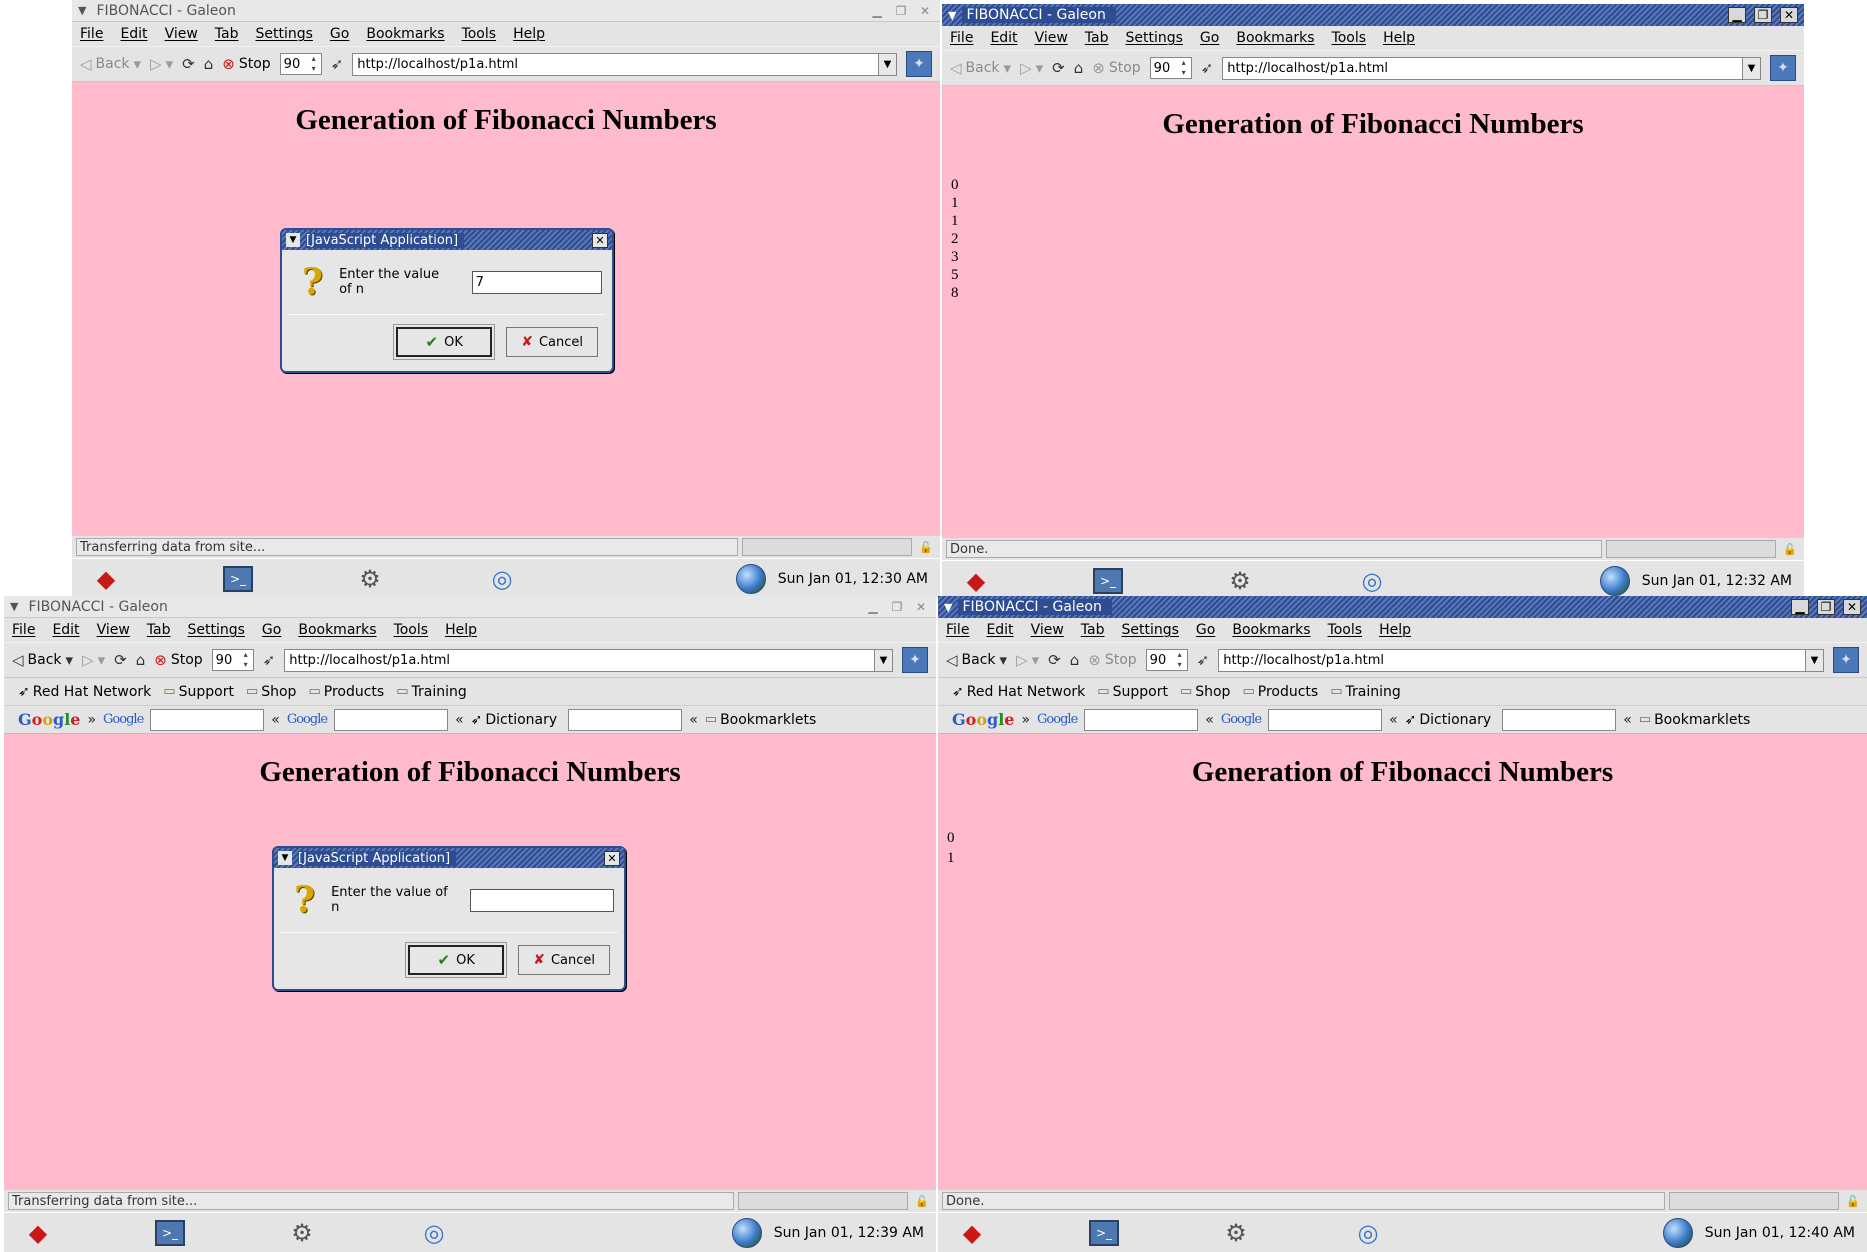  I want to click on bookmark-products: ▭ Products, so click(346, 692).